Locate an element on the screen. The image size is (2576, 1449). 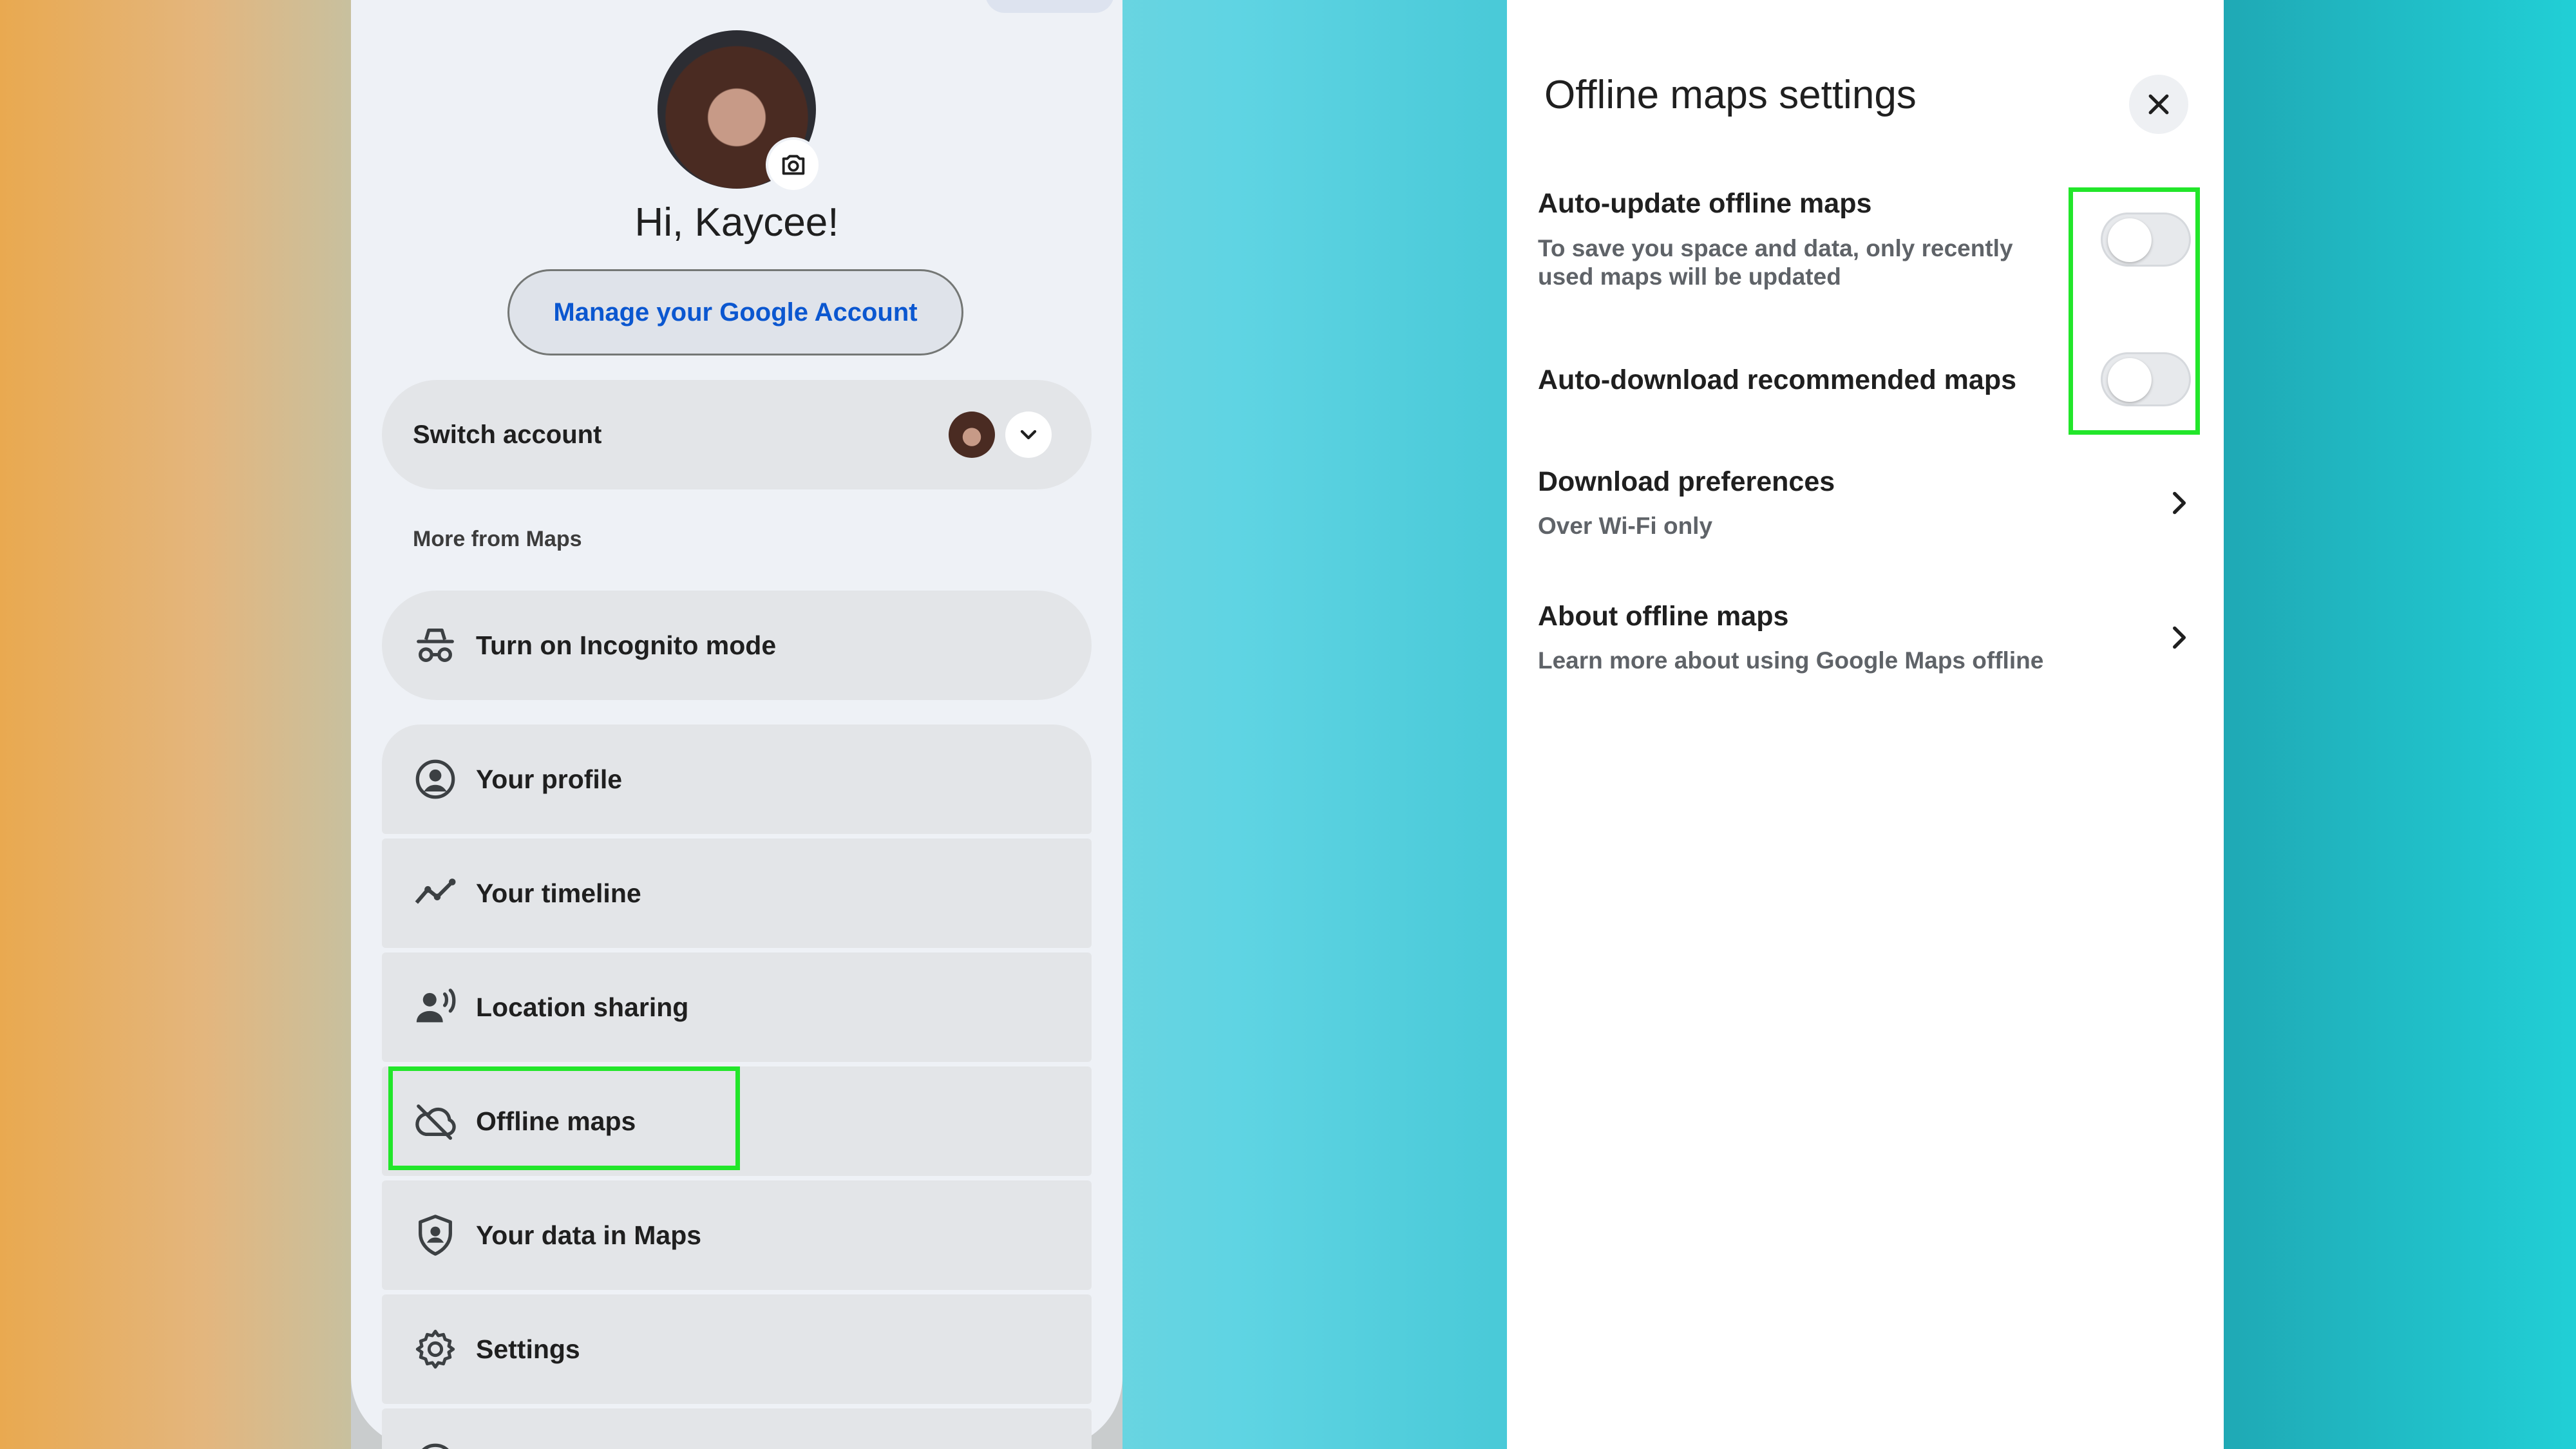
manage-account-button: Manage your Google Account is located at coordinates (735, 312).